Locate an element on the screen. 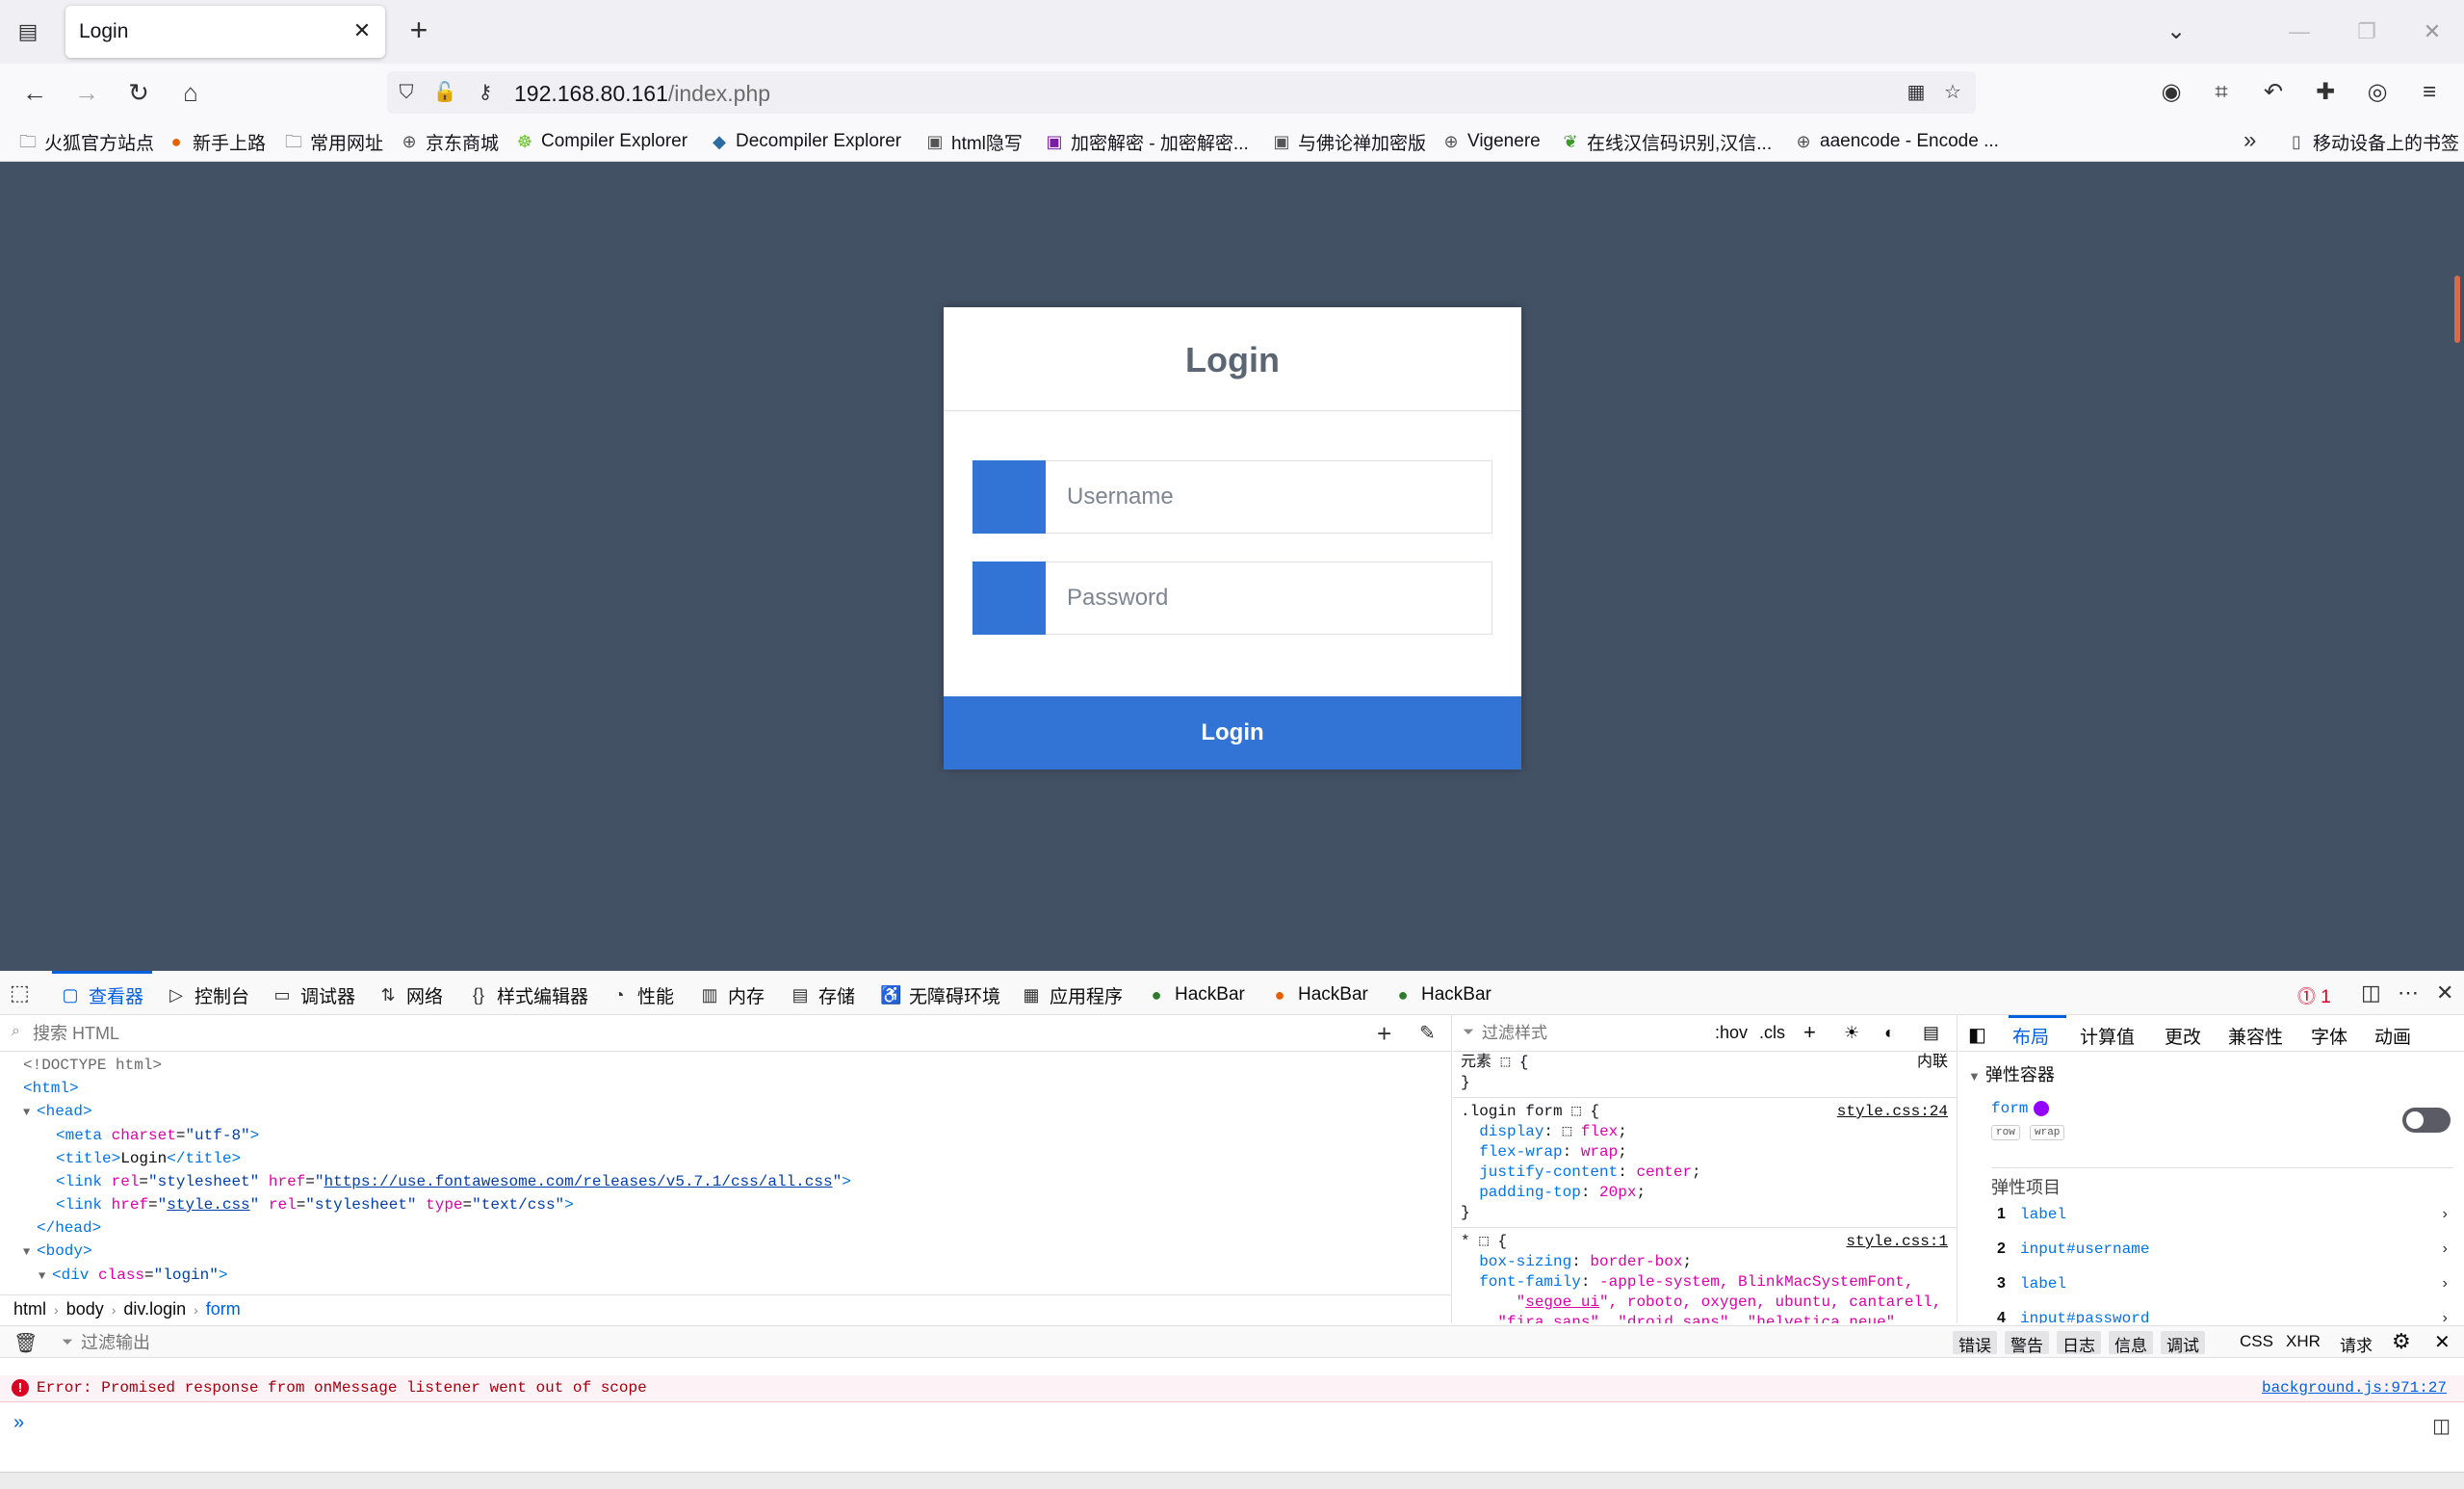 This screenshot has height=1489, width=2464. rule-source-link: style.css:24 is located at coordinates (1892, 1112).